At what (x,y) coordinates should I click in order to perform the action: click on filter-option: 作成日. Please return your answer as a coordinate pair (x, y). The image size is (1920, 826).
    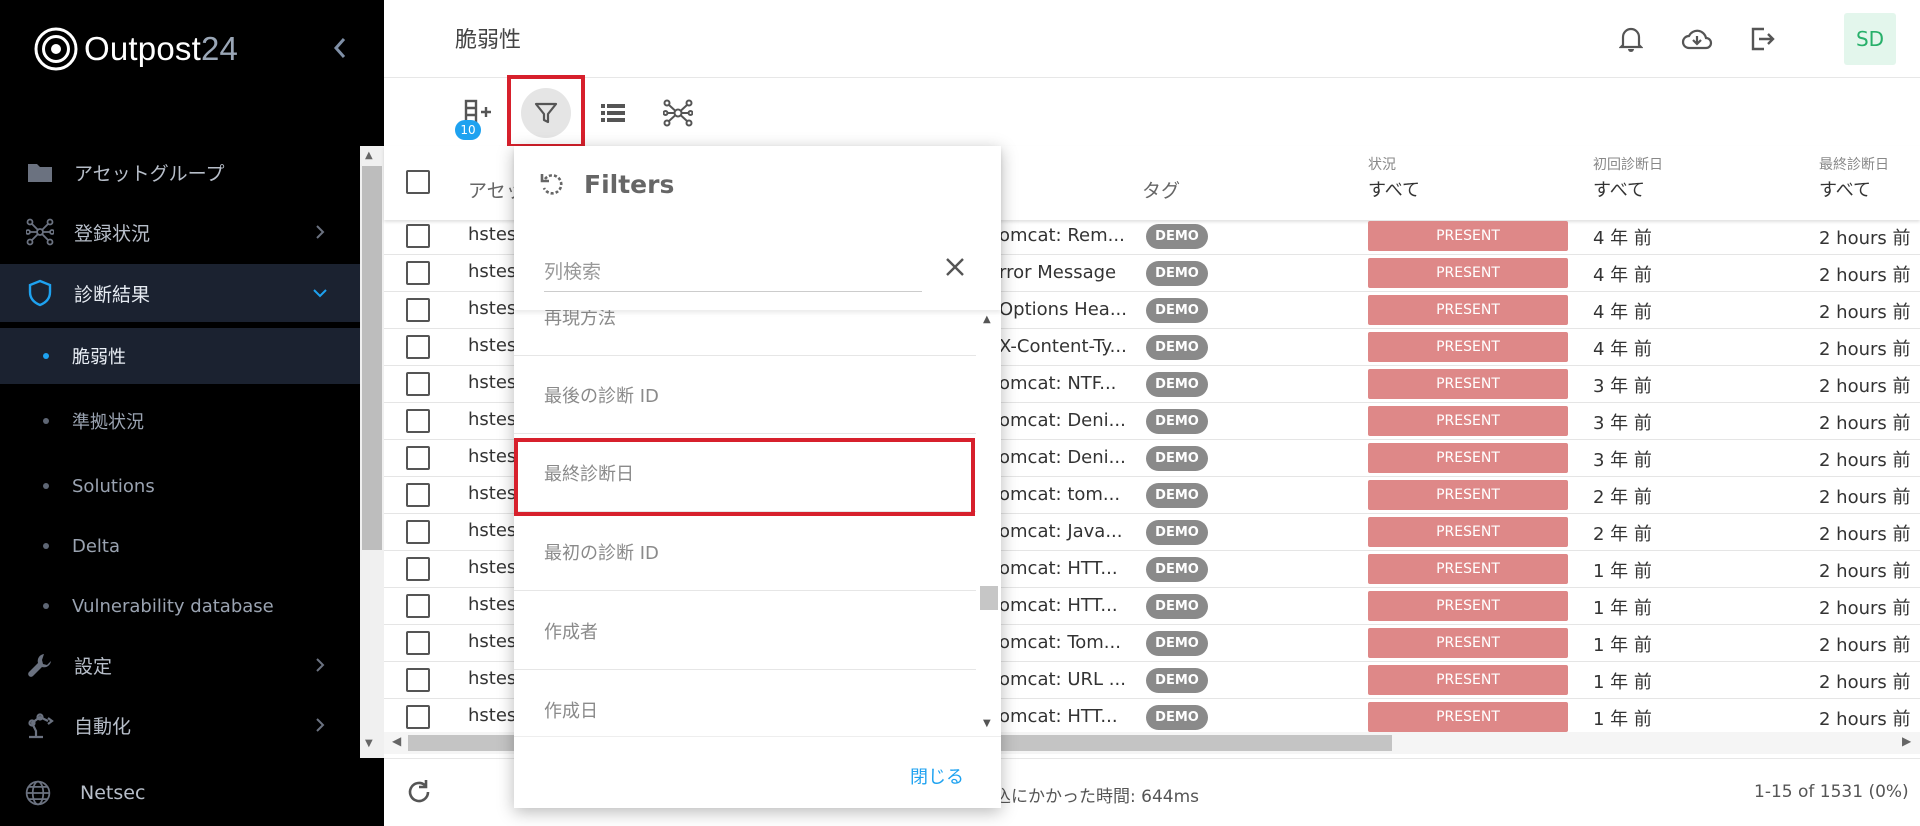
    Looking at the image, I should click on (745, 701).